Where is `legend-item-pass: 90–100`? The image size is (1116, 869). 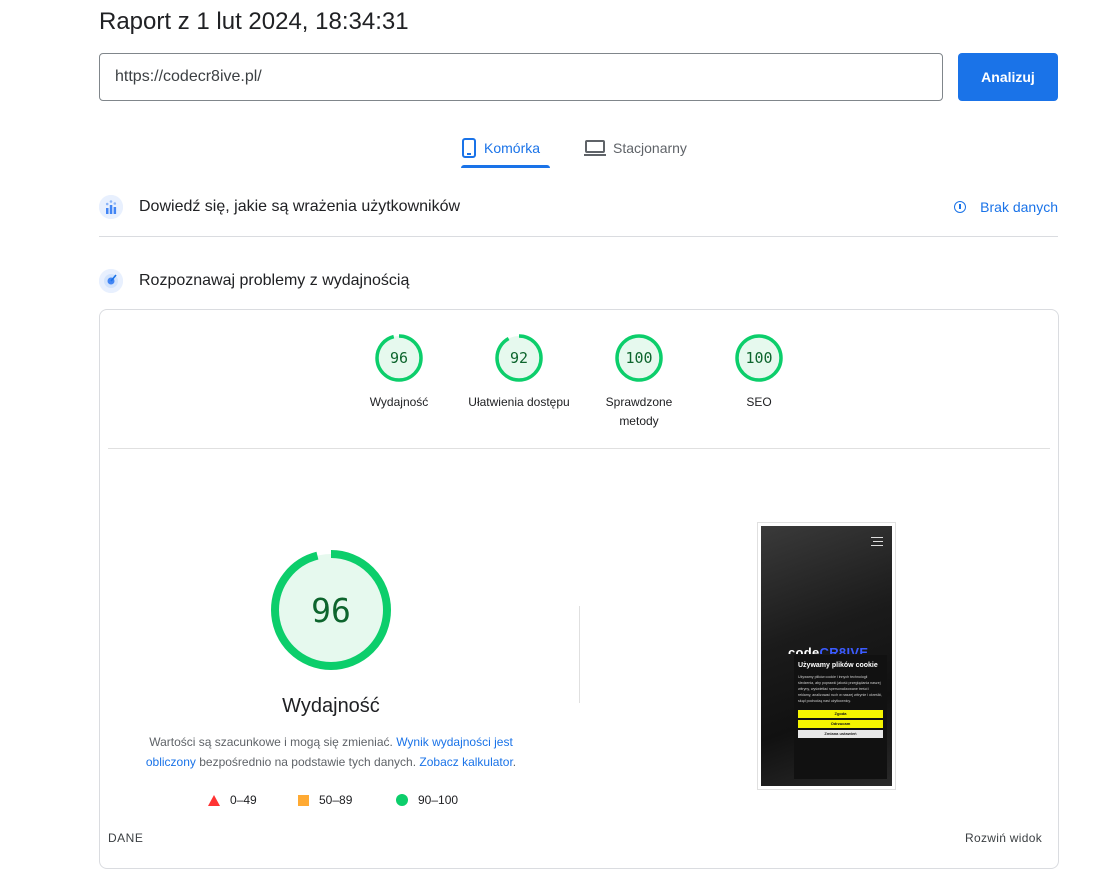 legend-item-pass: 90–100 is located at coordinates (427, 800).